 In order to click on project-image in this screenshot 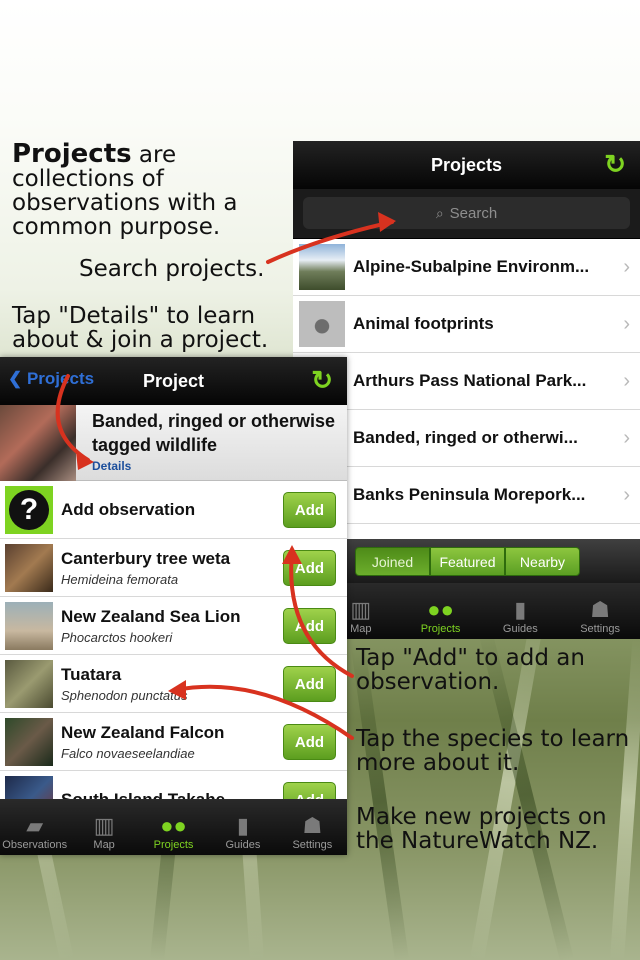, I will do `click(38, 443)`.